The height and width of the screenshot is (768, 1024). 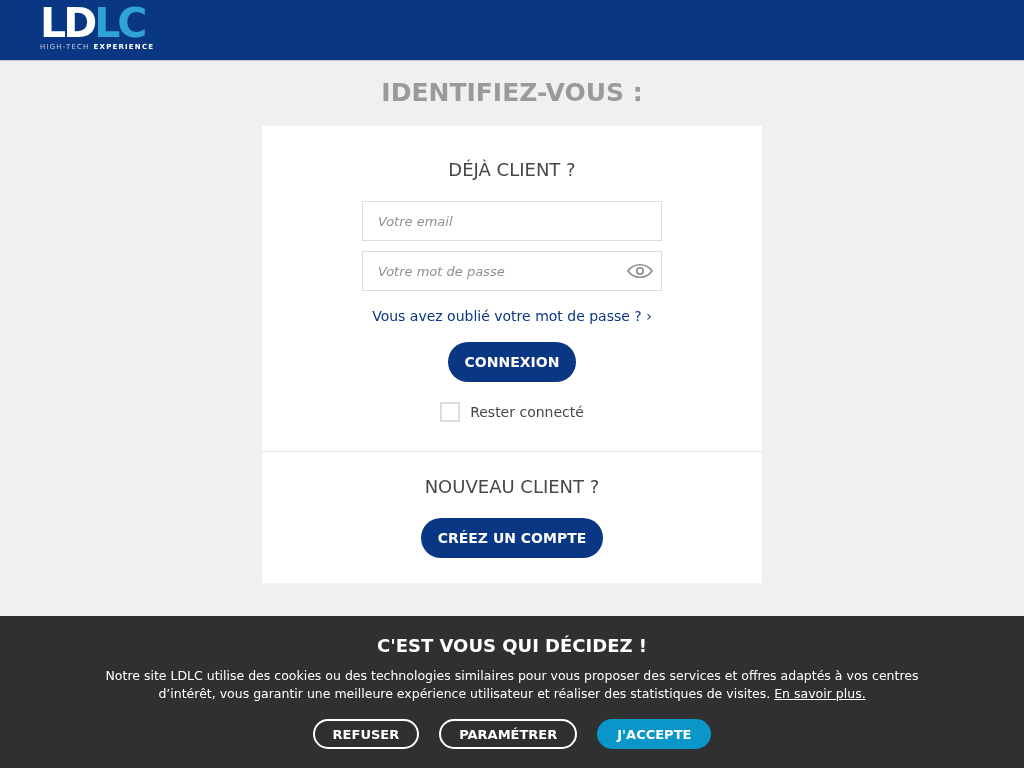 What do you see at coordinates (640, 271) in the screenshot?
I see `eye-icon` at bounding box center [640, 271].